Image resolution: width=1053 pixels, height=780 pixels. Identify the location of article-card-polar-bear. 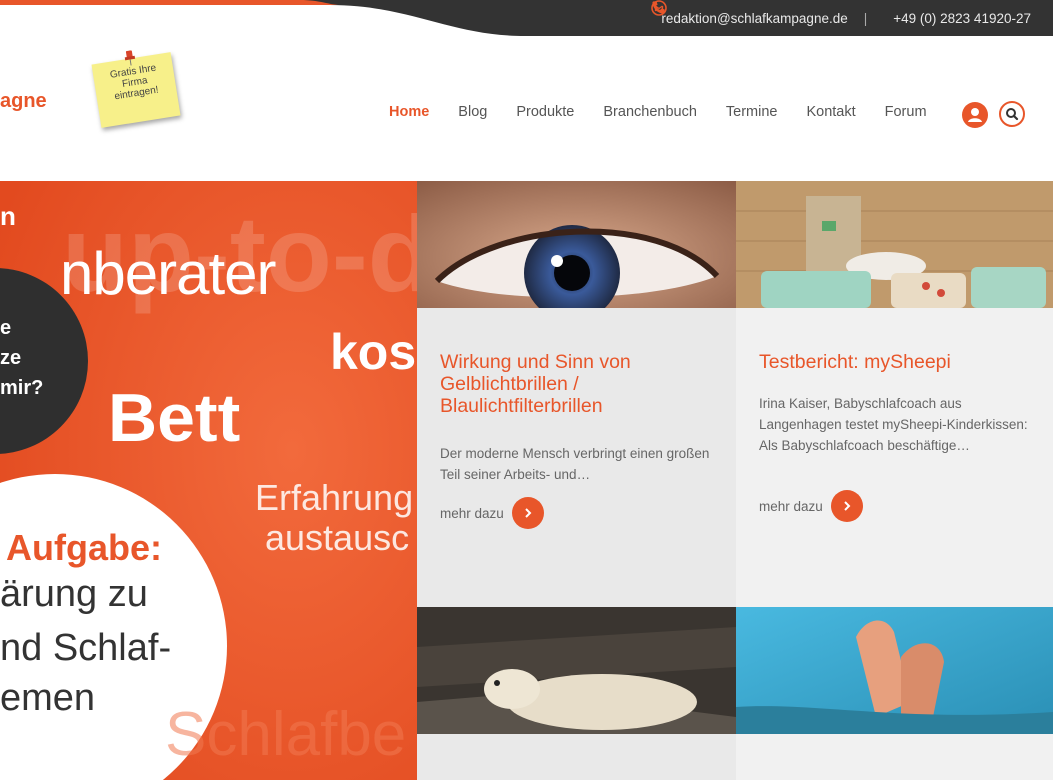
(576, 693).